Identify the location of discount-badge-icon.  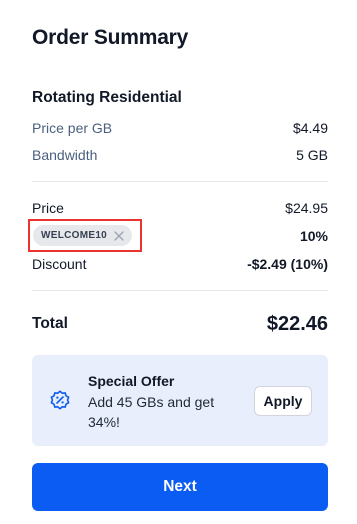
(60, 400).